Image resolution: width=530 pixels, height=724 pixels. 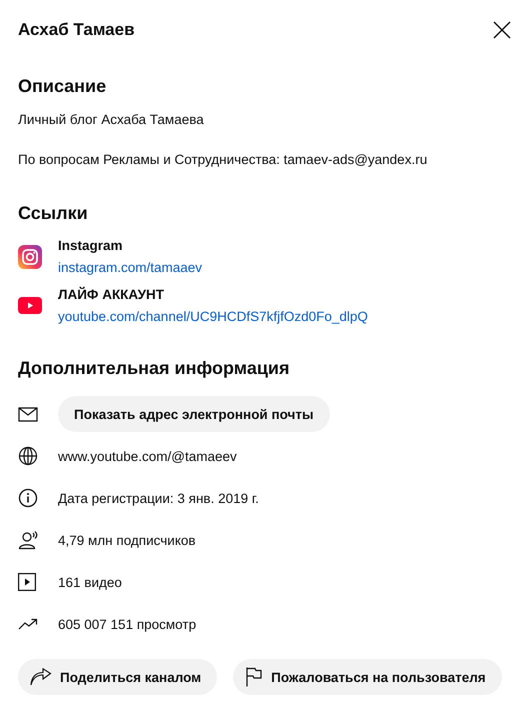 I want to click on info-icon, so click(x=28, y=498).